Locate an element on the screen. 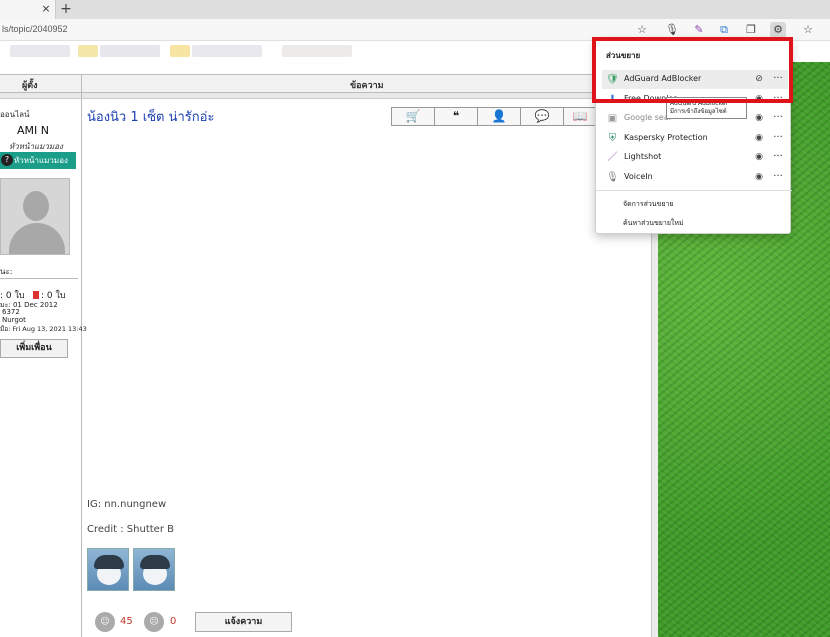 This screenshot has width=830, height=637. extension-name: Kaspersky Protection is located at coordinates (666, 137).